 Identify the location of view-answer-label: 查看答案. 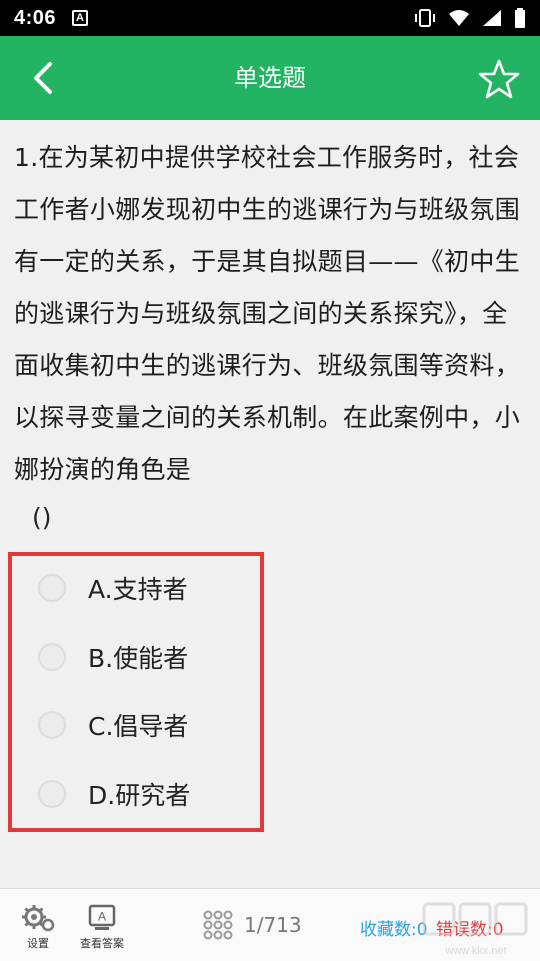
(102, 943).